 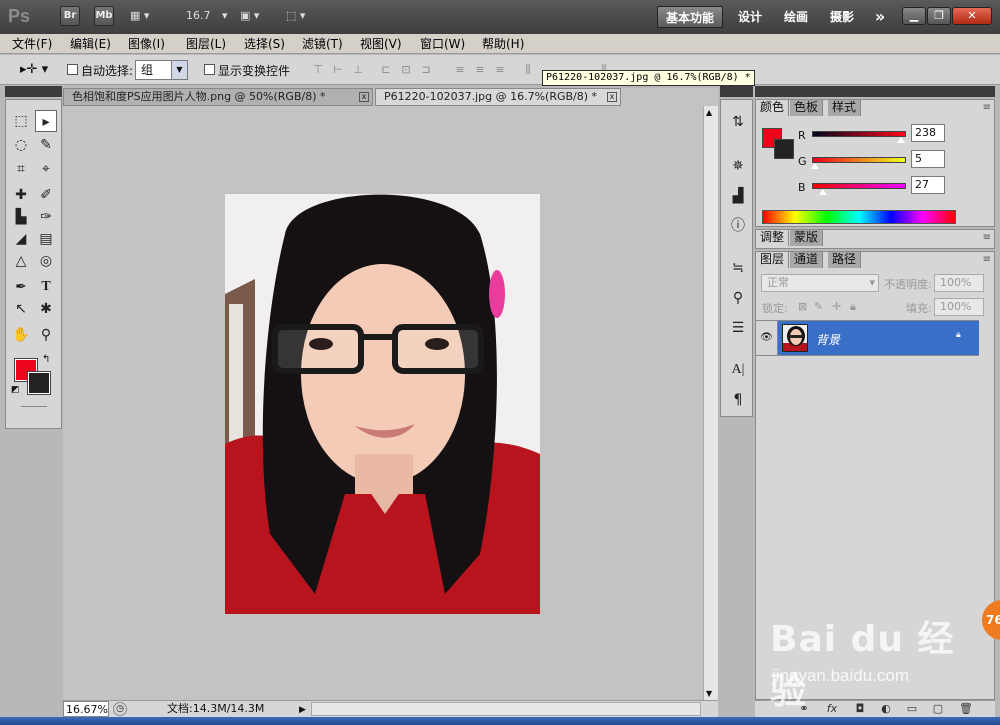 I want to click on tab-styles: 样式, so click(x=845, y=108).